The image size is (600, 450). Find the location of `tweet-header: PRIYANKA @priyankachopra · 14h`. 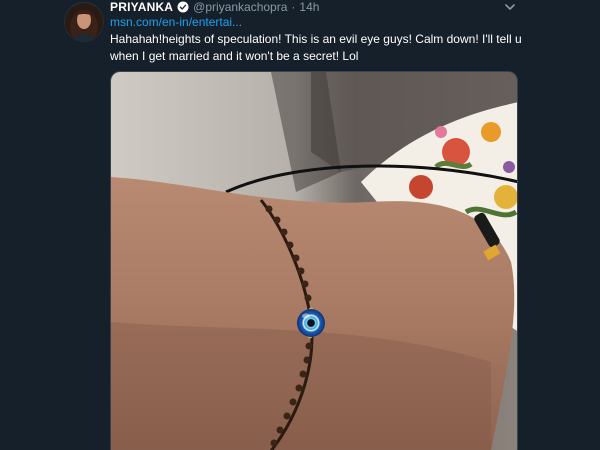

tweet-header: PRIYANKA @priyankachopra · 14h is located at coordinates (214, 7).